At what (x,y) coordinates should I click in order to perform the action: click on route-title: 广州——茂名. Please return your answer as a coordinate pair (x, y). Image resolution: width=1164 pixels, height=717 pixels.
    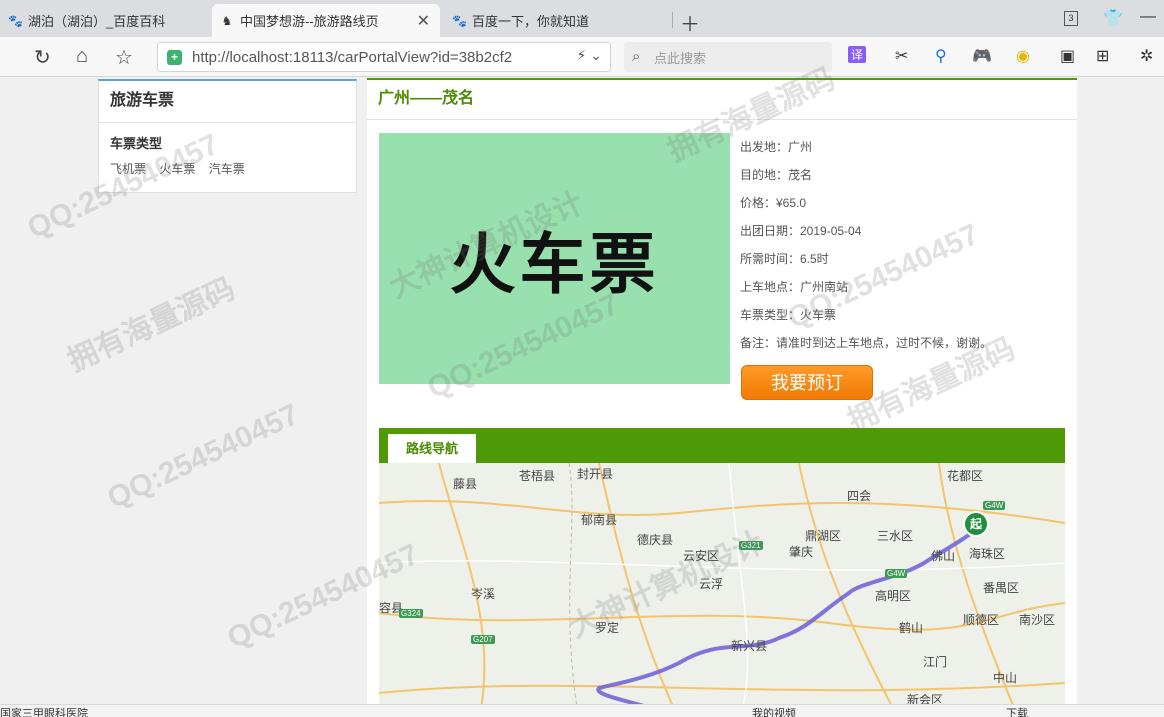
    Looking at the image, I should click on (722, 100).